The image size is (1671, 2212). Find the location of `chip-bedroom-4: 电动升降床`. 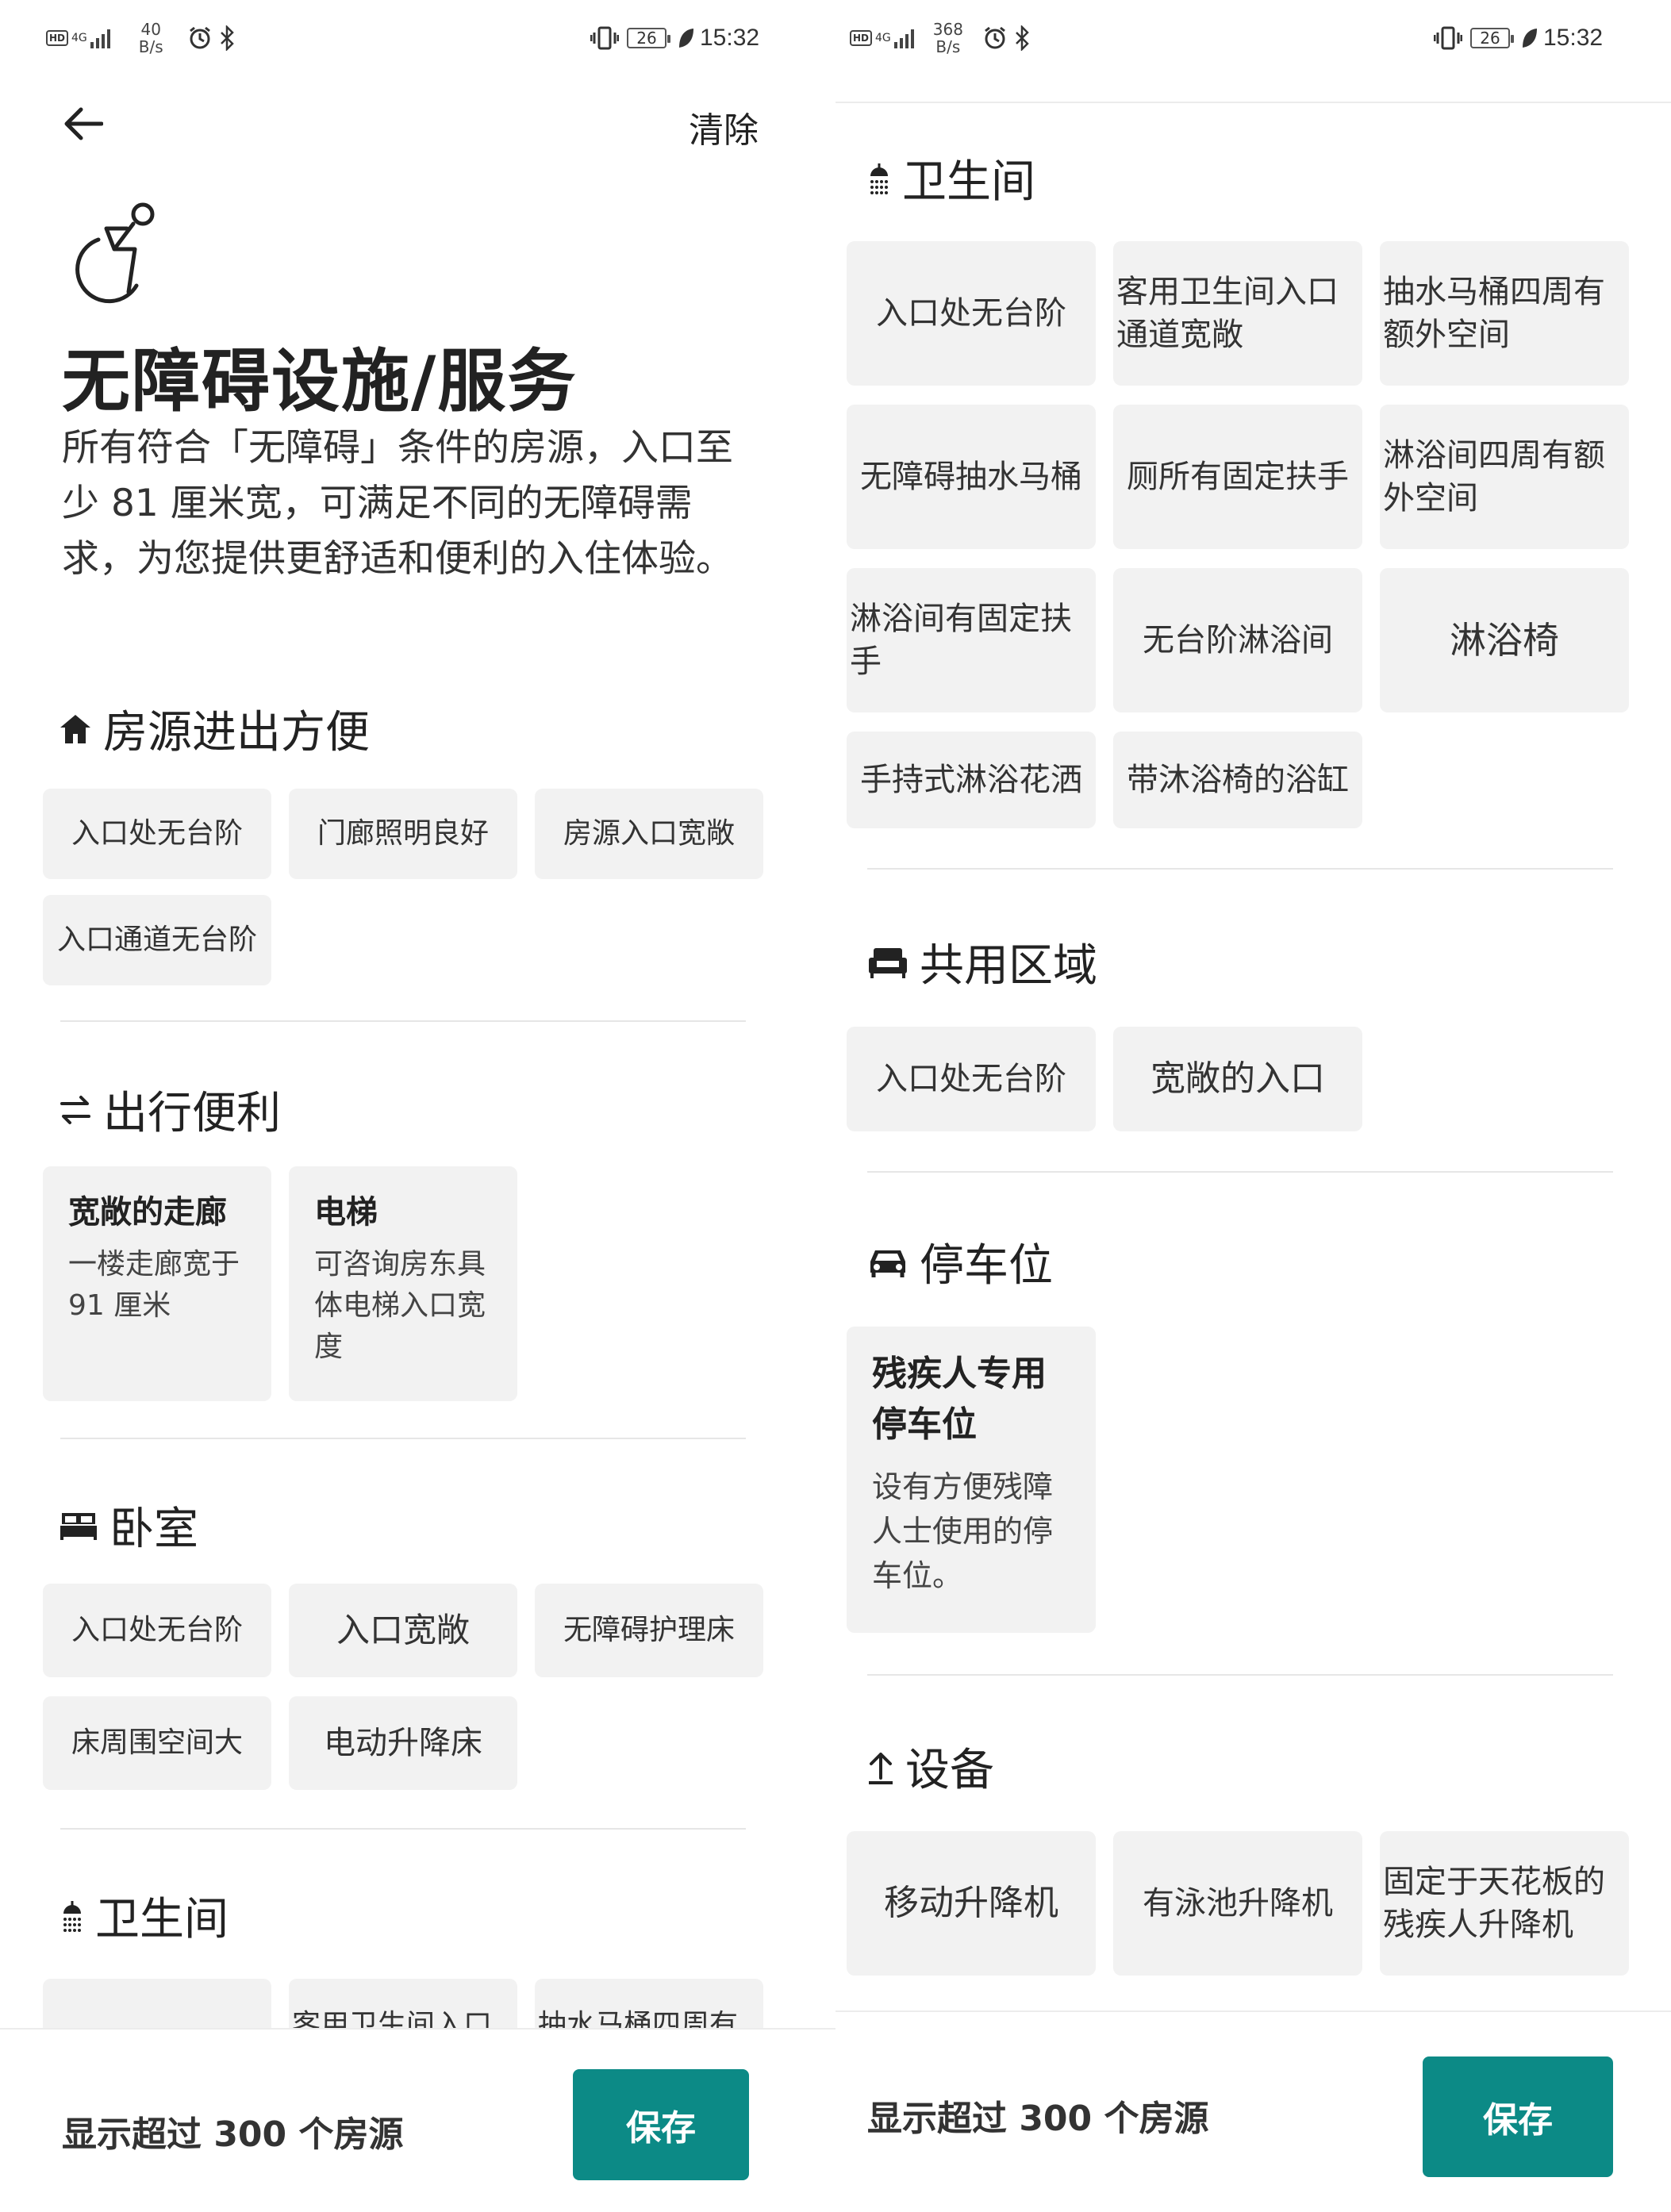

chip-bedroom-4: 电动升降床 is located at coordinates (403, 1743).